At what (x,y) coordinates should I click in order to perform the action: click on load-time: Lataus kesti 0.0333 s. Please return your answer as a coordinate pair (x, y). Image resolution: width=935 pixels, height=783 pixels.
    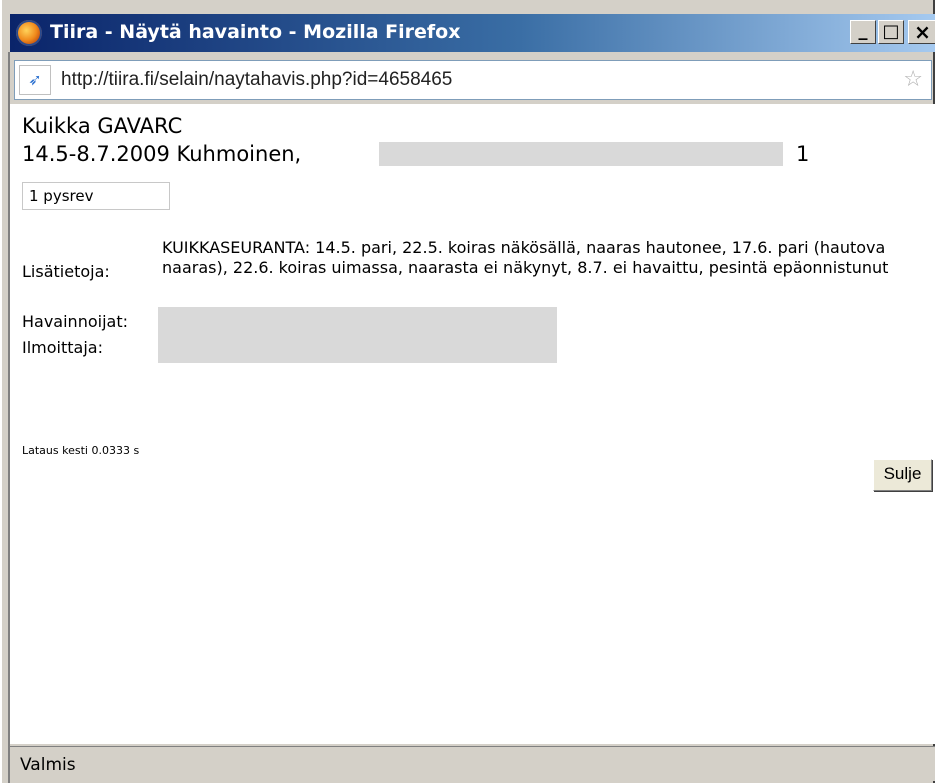
    Looking at the image, I should click on (81, 450).